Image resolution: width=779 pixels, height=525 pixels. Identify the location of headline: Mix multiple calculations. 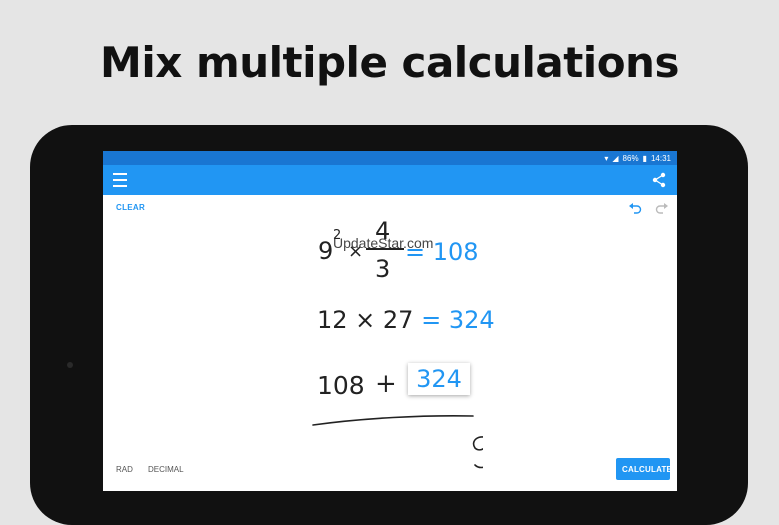
(389, 62).